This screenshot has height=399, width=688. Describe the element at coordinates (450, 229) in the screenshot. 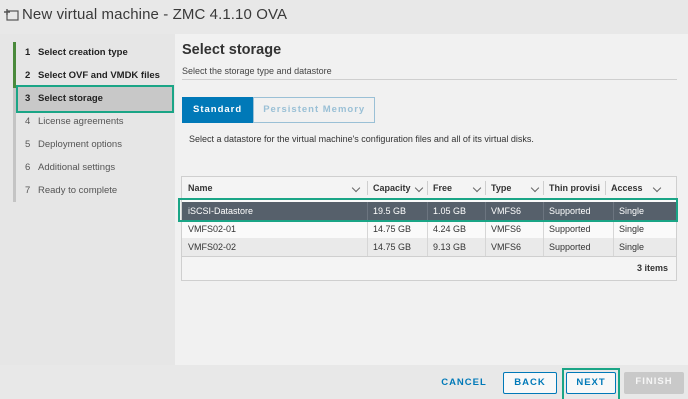

I see `cell-free: 4.24 GB` at that location.